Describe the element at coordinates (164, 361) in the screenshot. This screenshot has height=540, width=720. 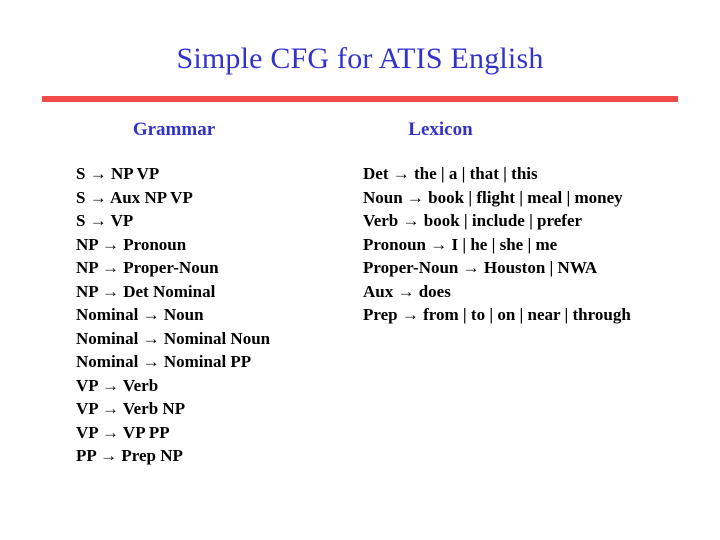
I see `list-item: Nominal → Nominal PP` at that location.